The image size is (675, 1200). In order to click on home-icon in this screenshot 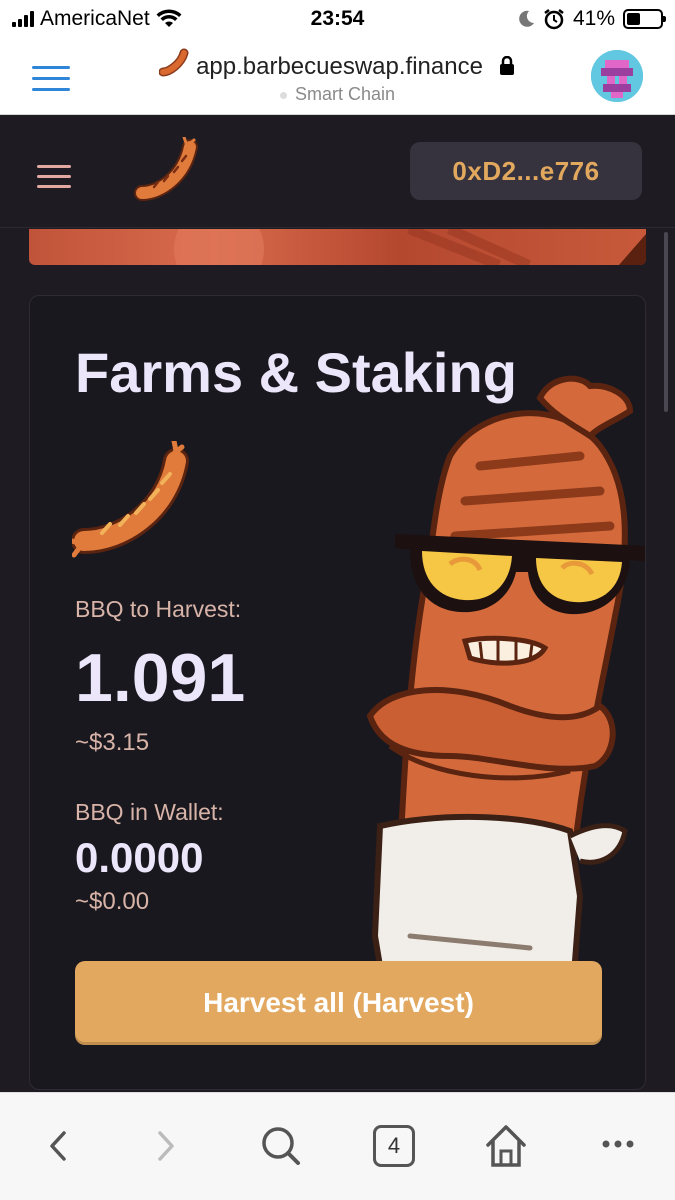, I will do `click(506, 1146)`.